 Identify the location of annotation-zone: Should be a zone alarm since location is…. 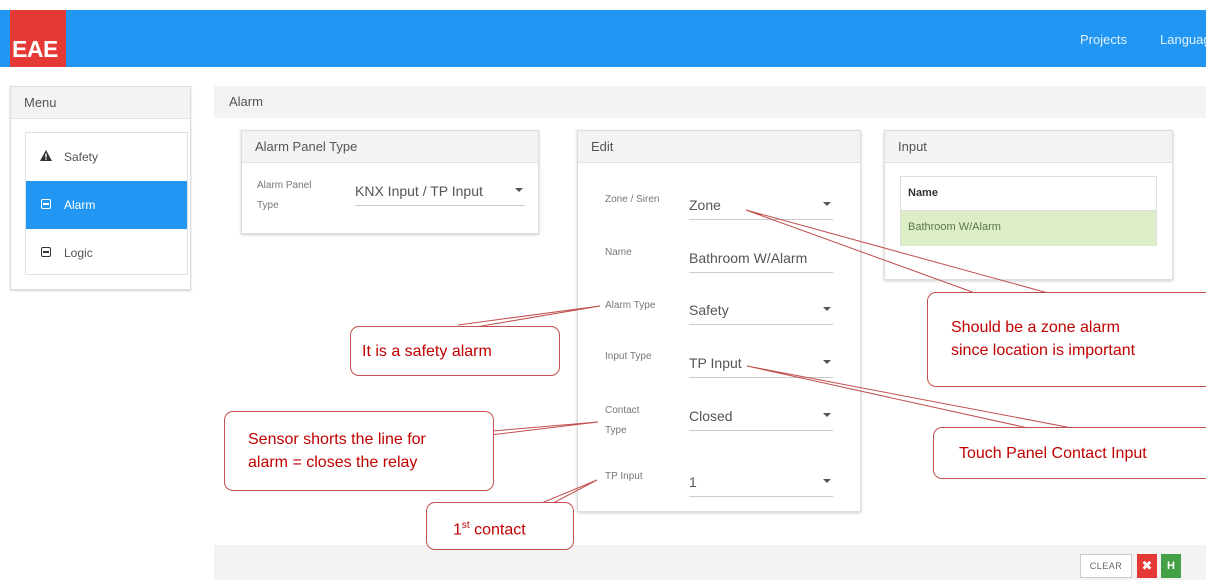
(1066, 339).